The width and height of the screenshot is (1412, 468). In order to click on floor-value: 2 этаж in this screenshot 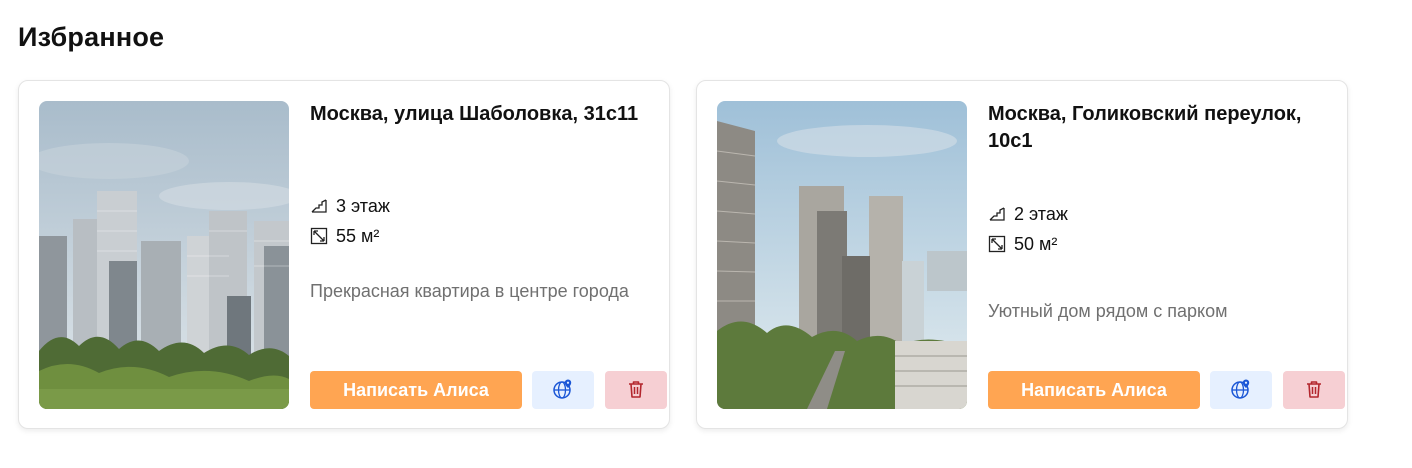, I will do `click(1041, 214)`.